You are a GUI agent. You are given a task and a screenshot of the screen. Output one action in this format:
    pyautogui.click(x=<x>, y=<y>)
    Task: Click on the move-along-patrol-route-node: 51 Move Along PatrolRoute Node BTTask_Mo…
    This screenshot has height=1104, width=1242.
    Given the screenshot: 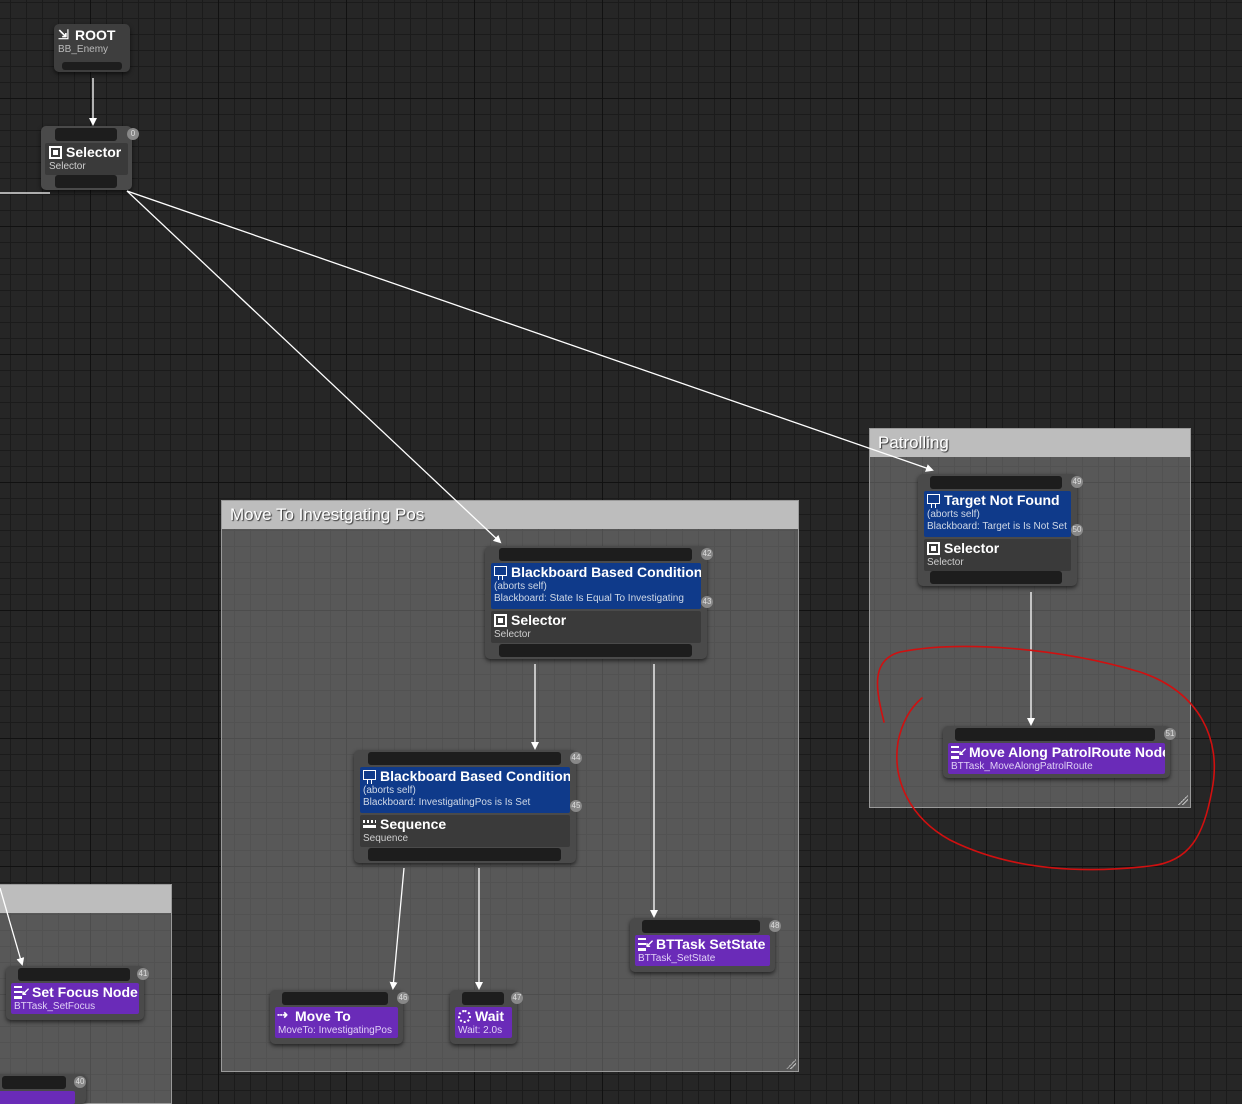 What is the action you would take?
    pyautogui.click(x=1059, y=752)
    